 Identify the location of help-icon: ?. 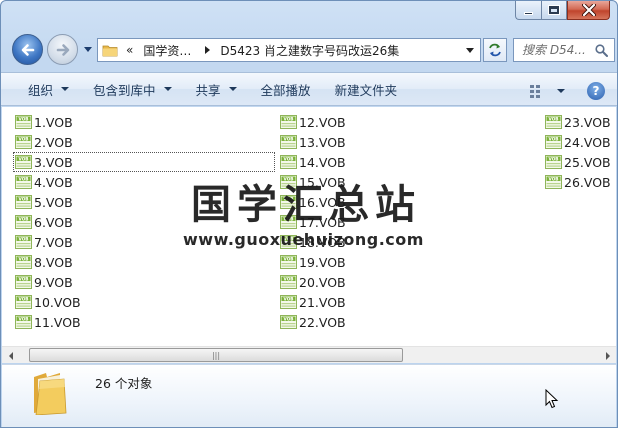
(596, 91).